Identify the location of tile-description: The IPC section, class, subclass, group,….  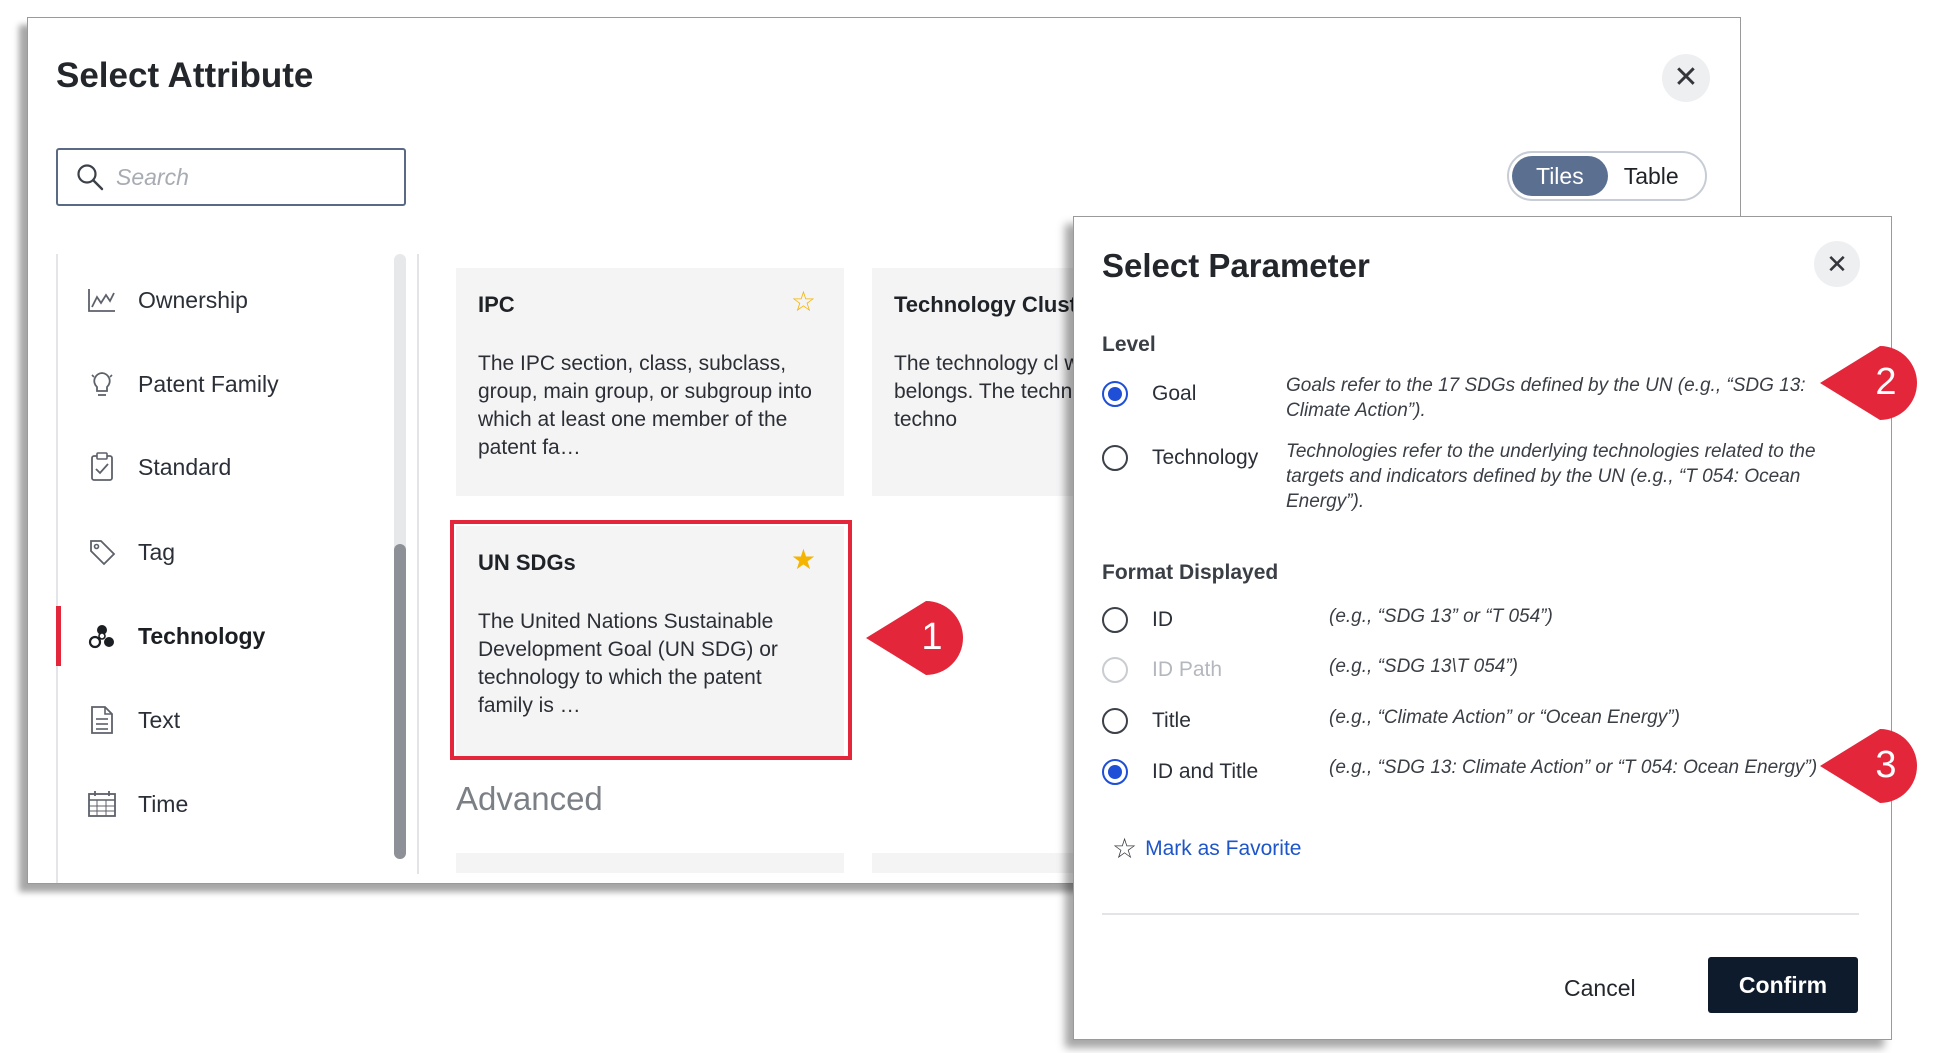
(645, 405).